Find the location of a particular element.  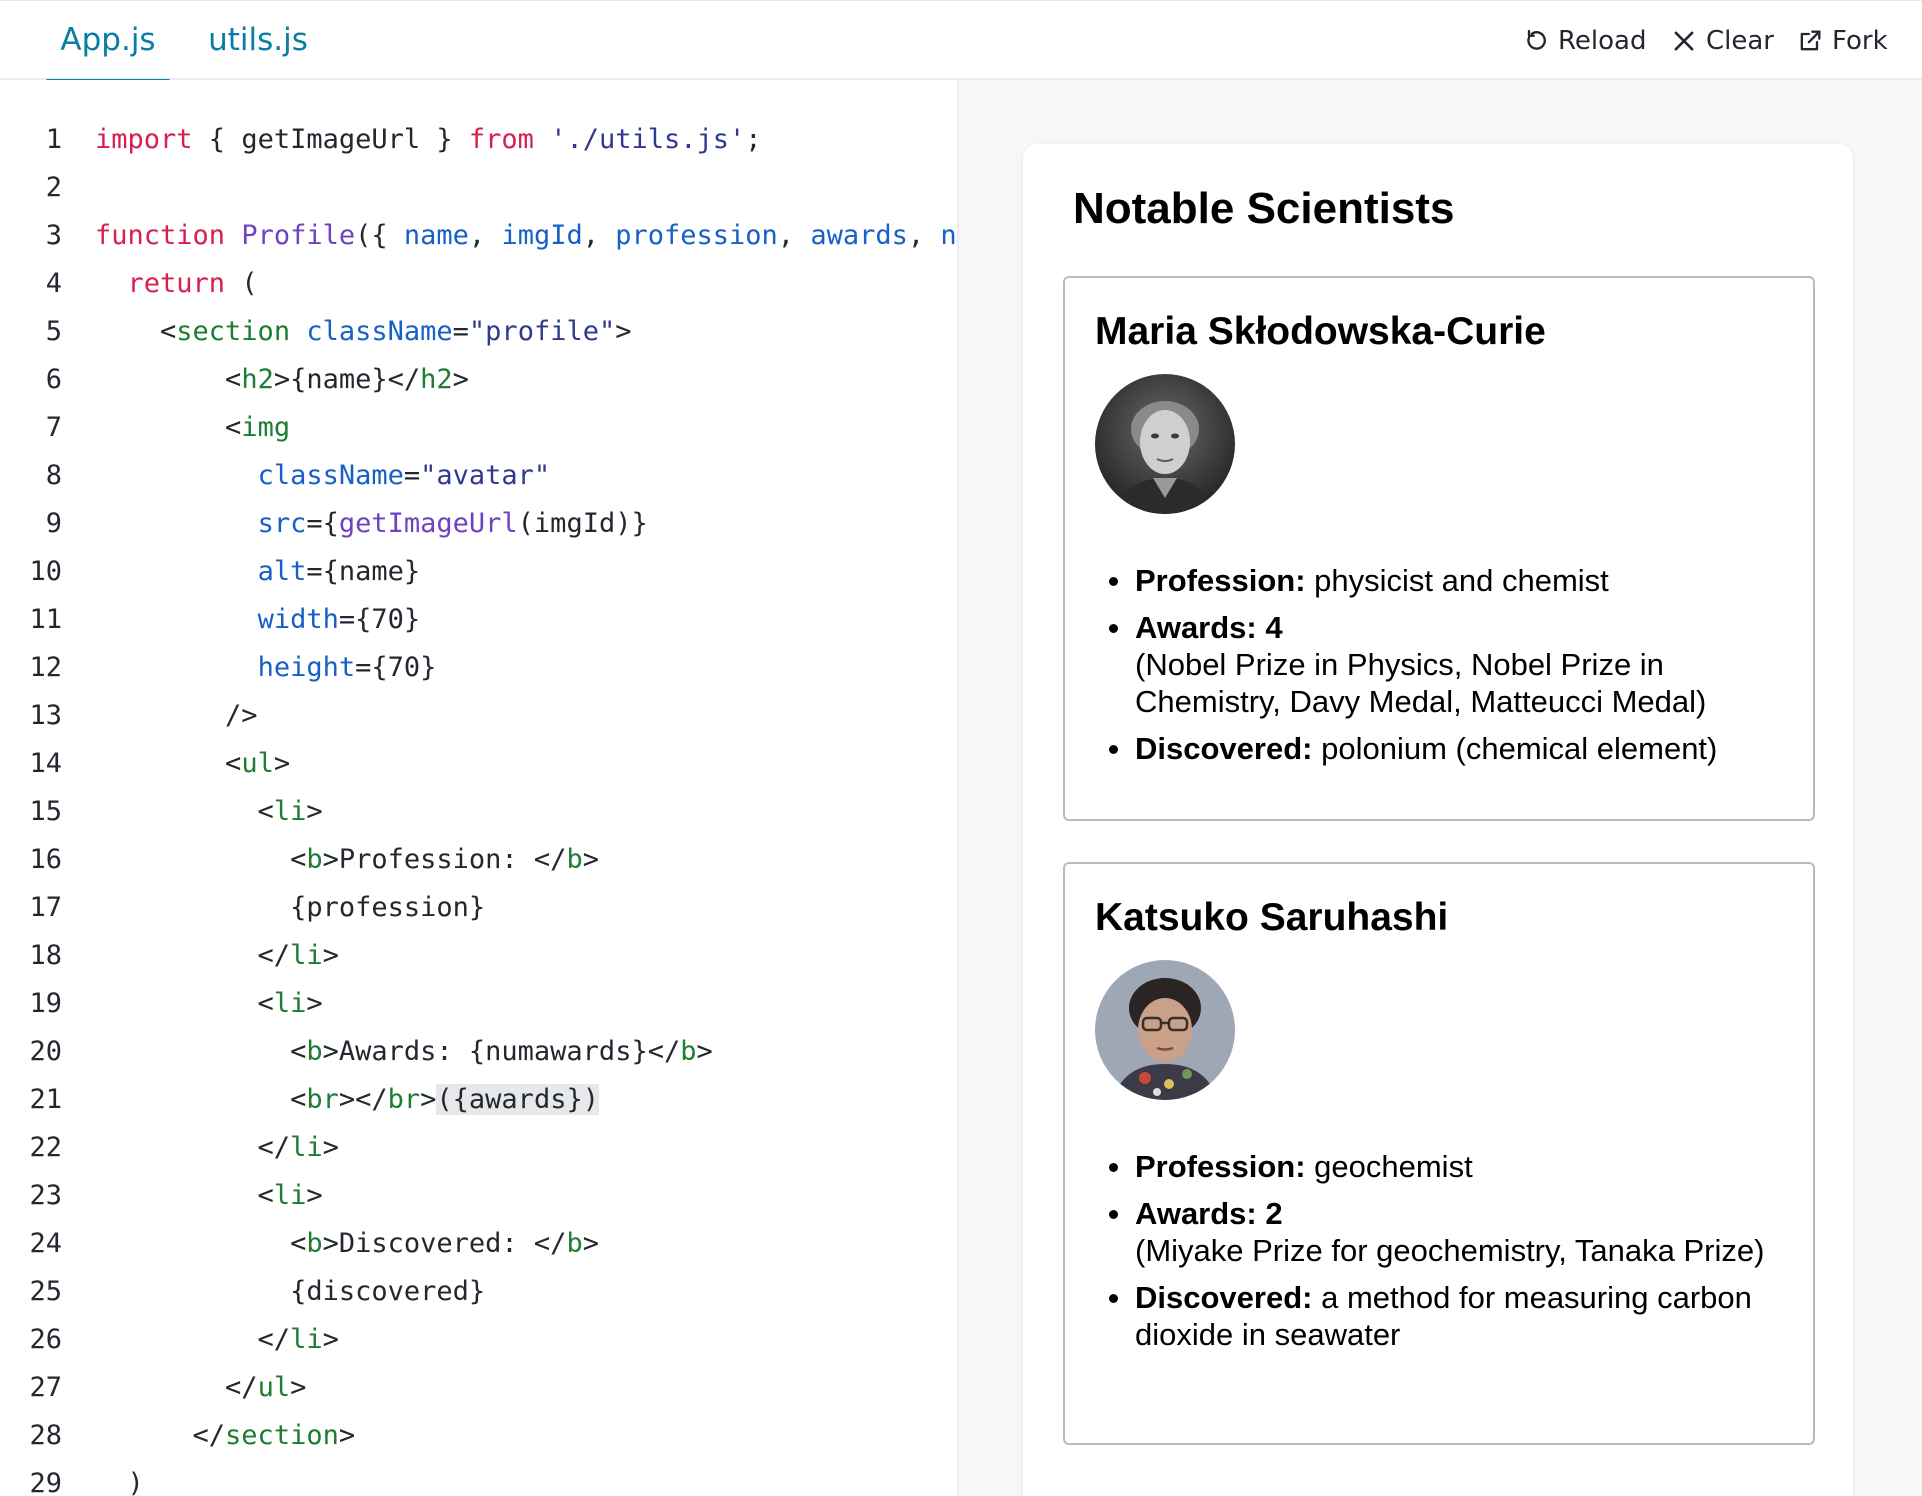

code-text: </section> is located at coordinates (225, 1436).